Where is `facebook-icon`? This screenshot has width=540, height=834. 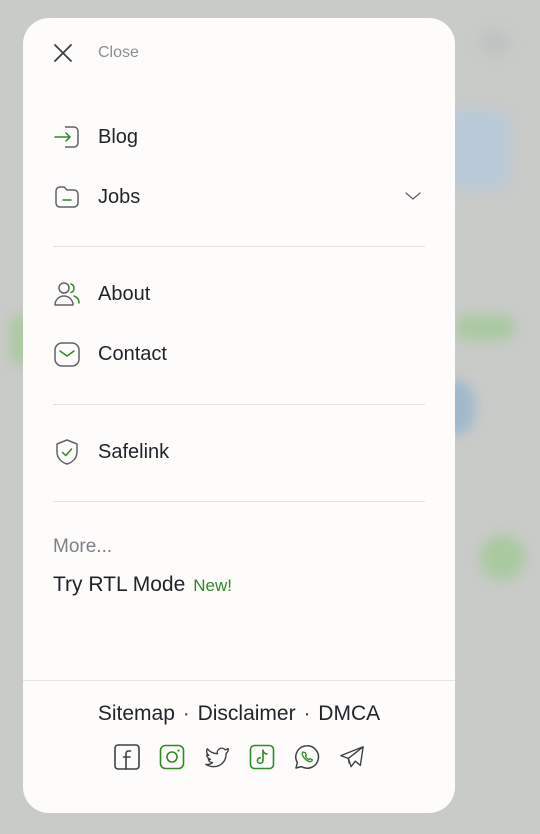
facebook-icon is located at coordinates (126, 757).